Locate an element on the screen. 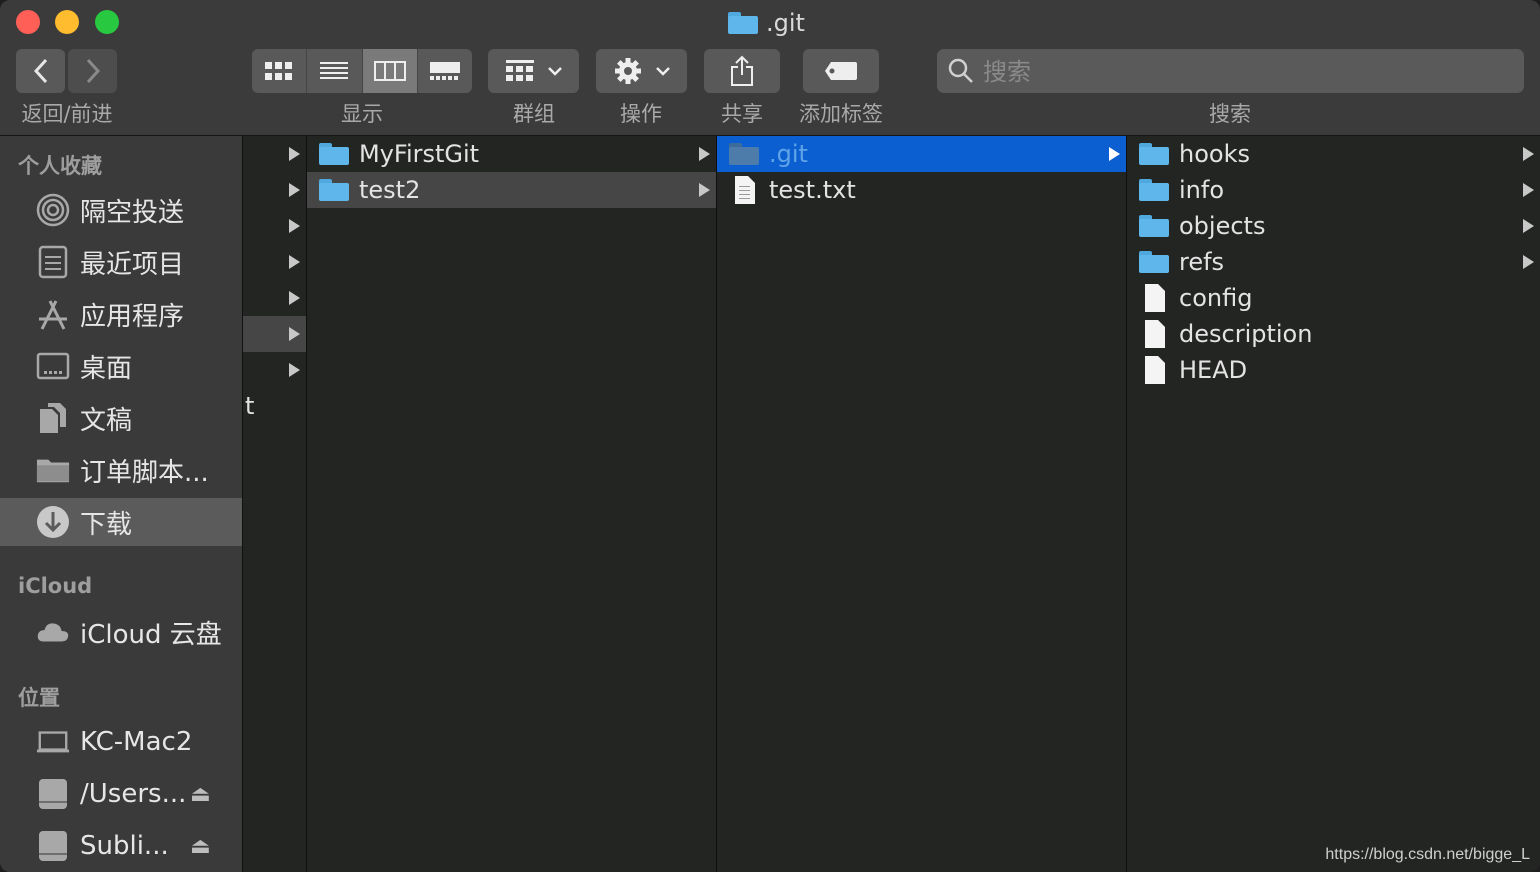 This screenshot has width=1540, height=872. list-item-test-txt: test.txt is located at coordinates (921, 190).